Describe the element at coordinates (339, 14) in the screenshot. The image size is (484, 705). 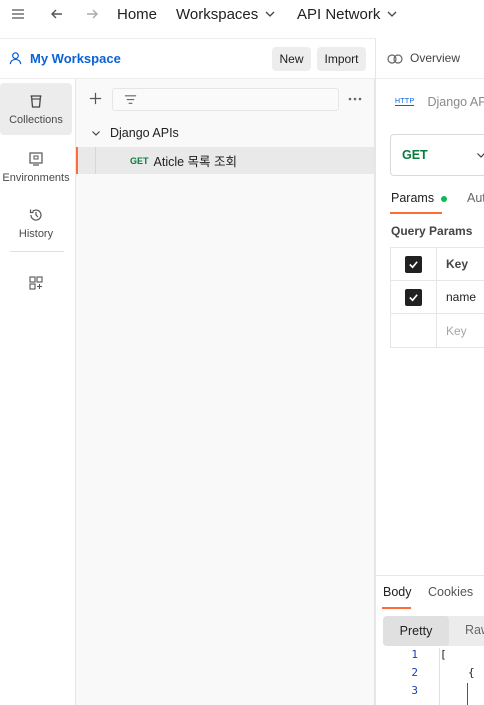
I see `api-network-label: API Network` at that location.